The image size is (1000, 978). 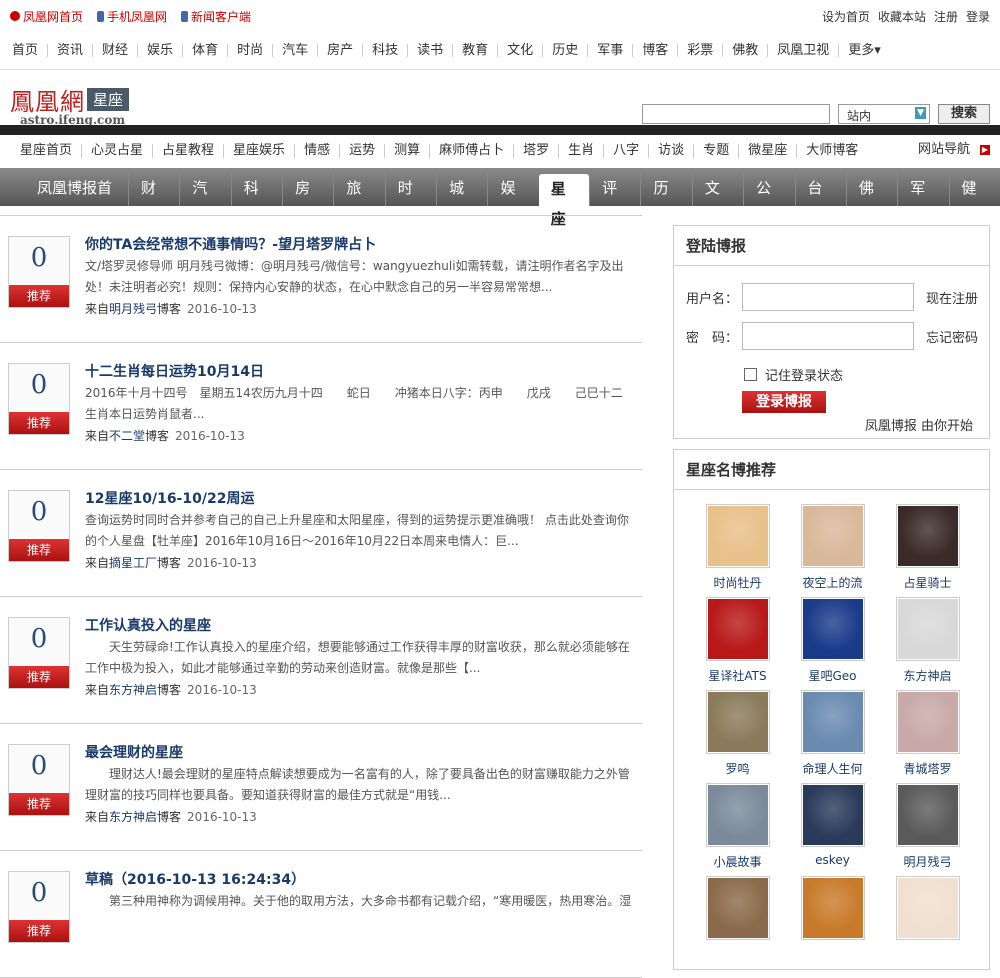 I want to click on astro-nav-item: 心灵占星, so click(x=116, y=151).